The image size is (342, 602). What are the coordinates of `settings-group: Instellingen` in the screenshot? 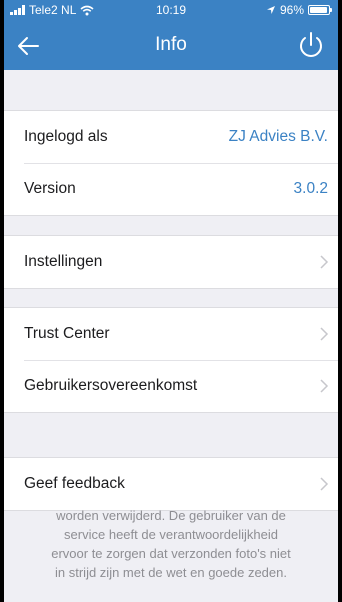 It's located at (171, 262).